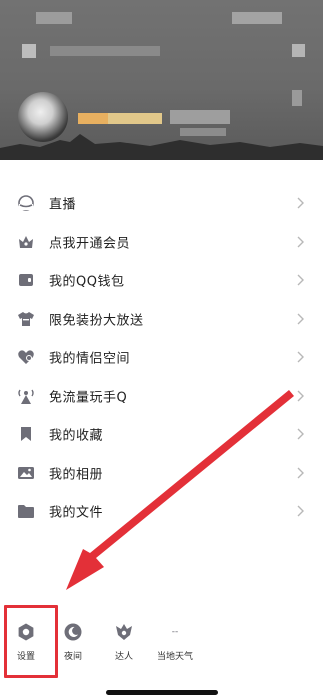 Image resolution: width=323 pixels, height=700 pixels. I want to click on status-icons-blurred, so click(257, 18).